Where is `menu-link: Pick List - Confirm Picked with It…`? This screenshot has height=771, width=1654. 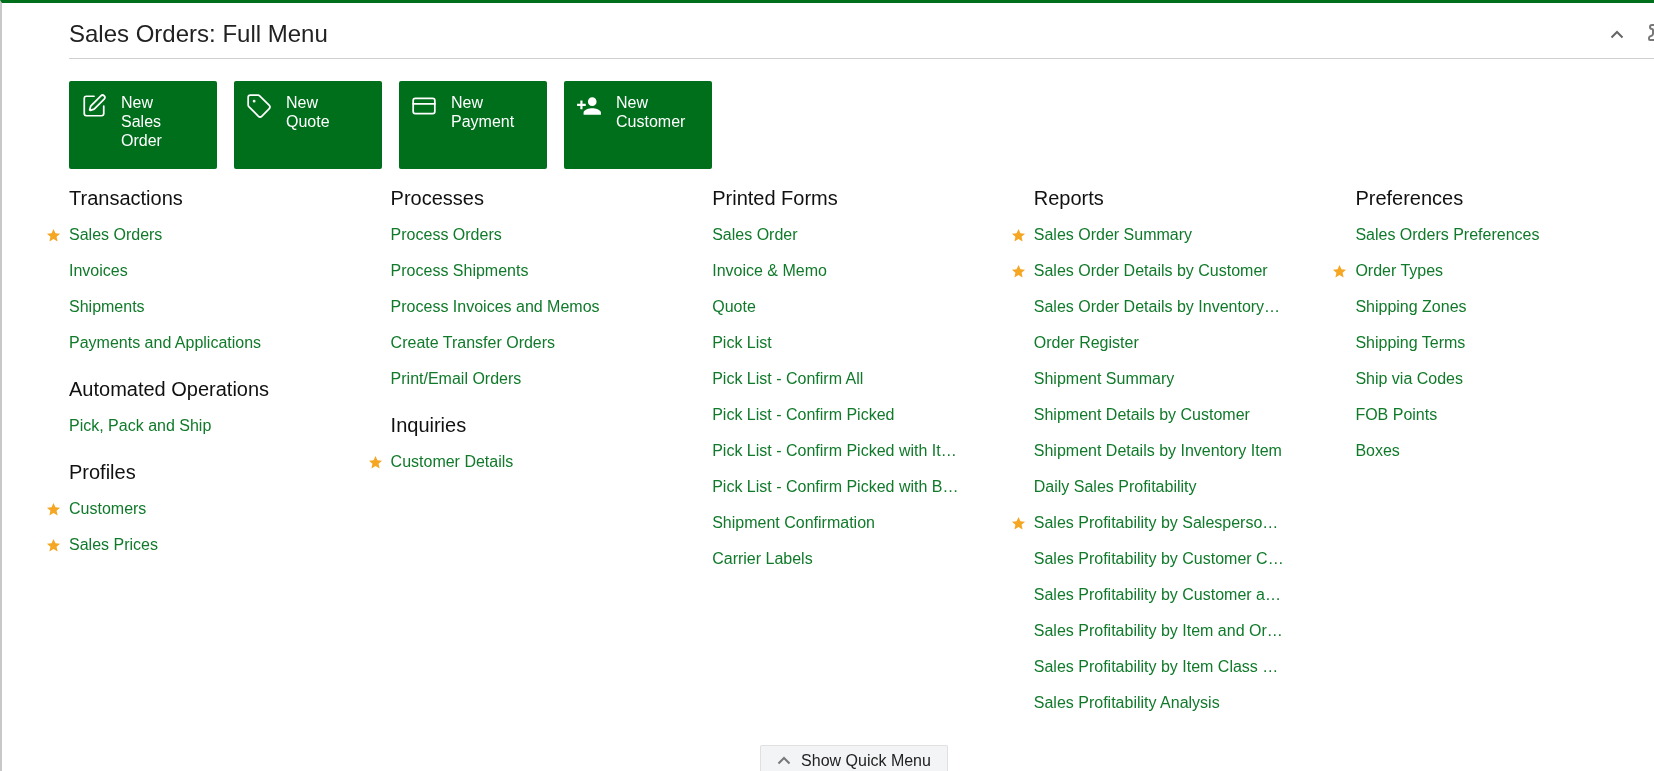 menu-link: Pick List - Confirm Picked with It… is located at coordinates (834, 451).